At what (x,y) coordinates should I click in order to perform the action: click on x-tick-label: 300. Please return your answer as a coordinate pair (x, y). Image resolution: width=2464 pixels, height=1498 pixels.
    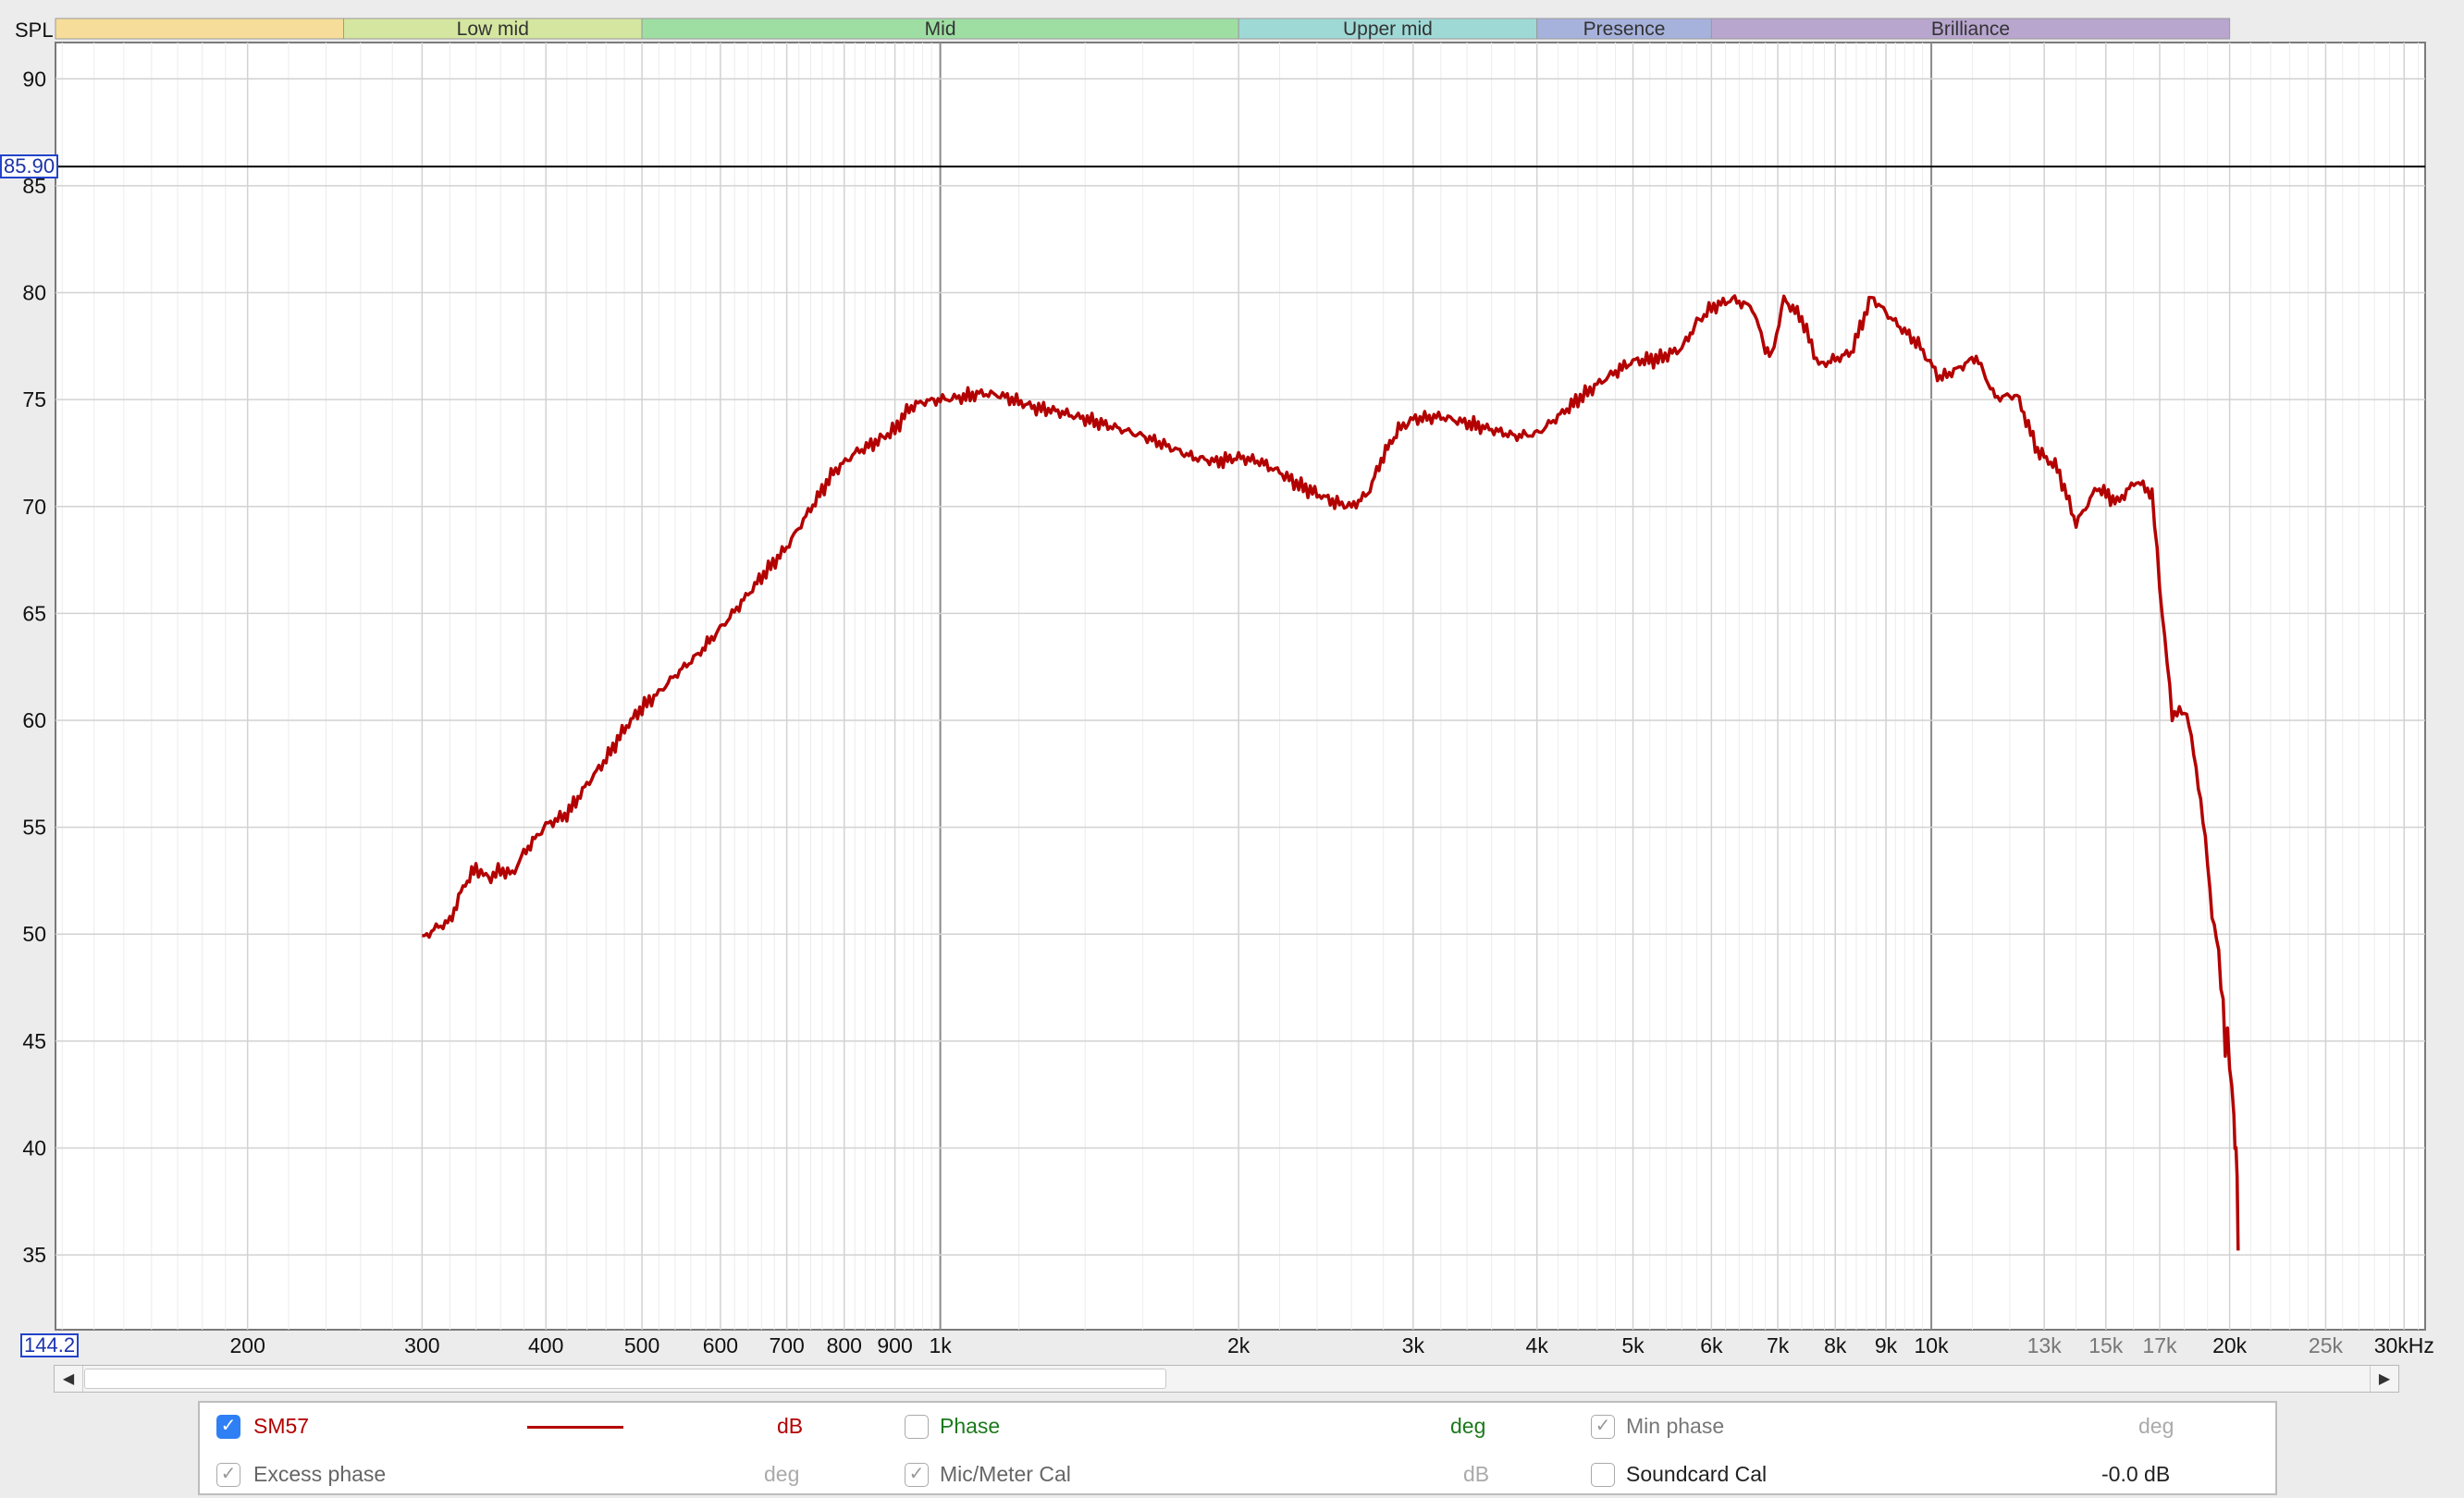
    Looking at the image, I should click on (422, 1345).